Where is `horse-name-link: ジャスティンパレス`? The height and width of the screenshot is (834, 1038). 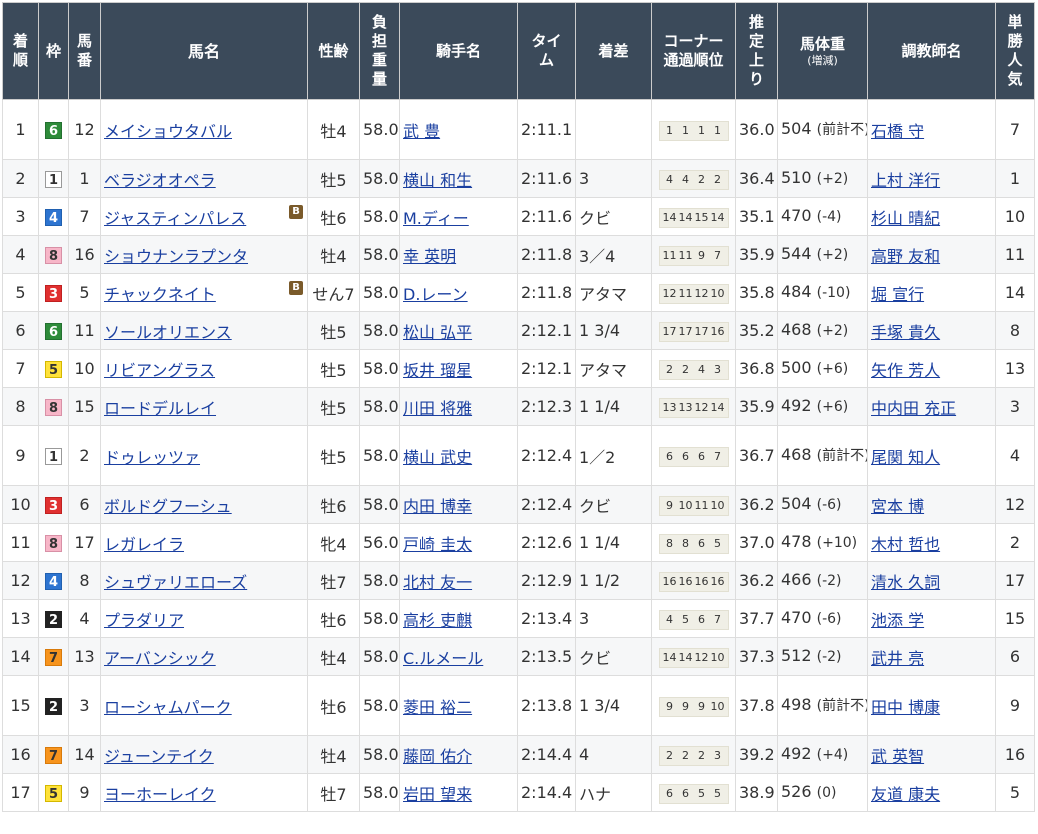
horse-name-link: ジャスティンパレス is located at coordinates (175, 218).